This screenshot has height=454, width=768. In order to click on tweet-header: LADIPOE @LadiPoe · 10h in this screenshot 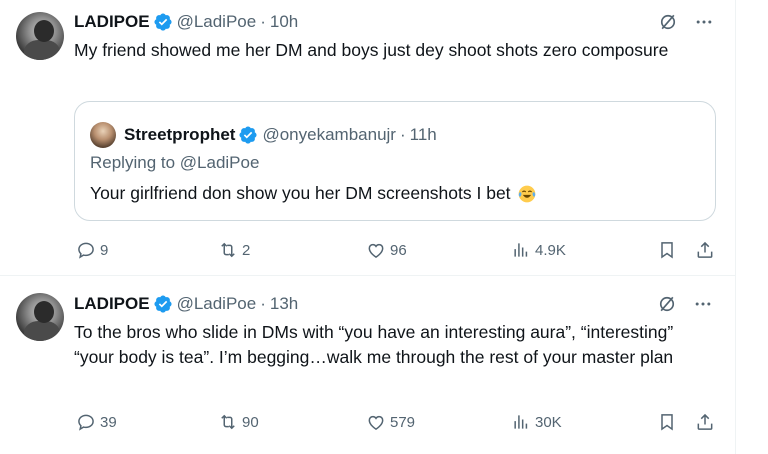, I will do `click(186, 22)`.